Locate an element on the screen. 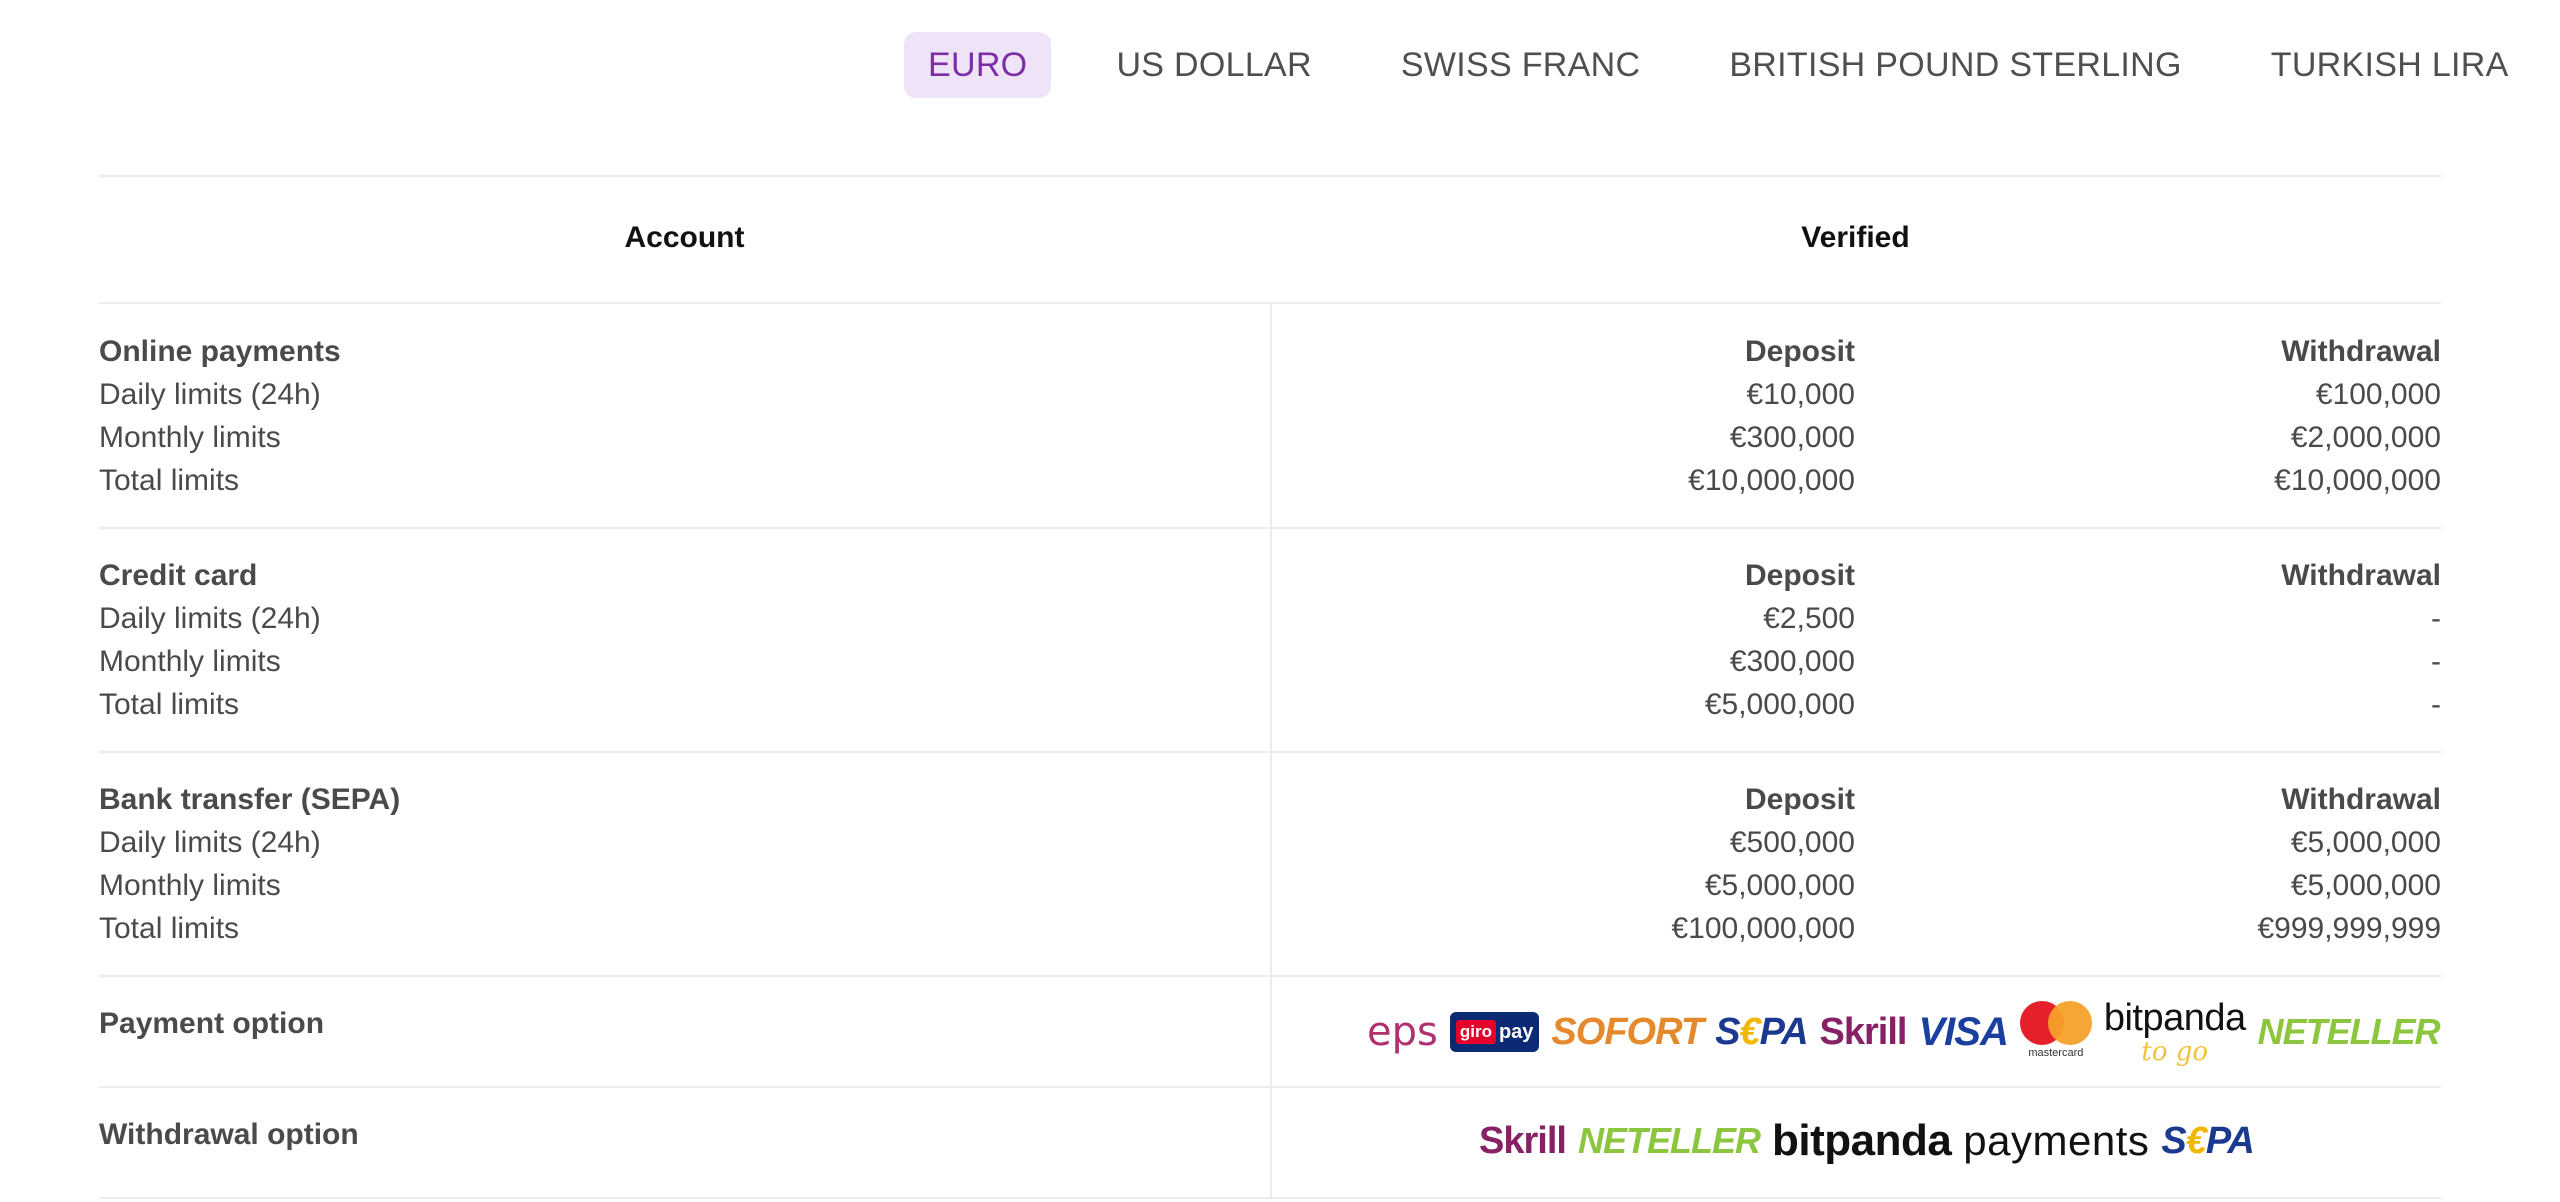 The height and width of the screenshot is (1202, 2560). withdrawal-value: €100,000 is located at coordinates (2378, 394).